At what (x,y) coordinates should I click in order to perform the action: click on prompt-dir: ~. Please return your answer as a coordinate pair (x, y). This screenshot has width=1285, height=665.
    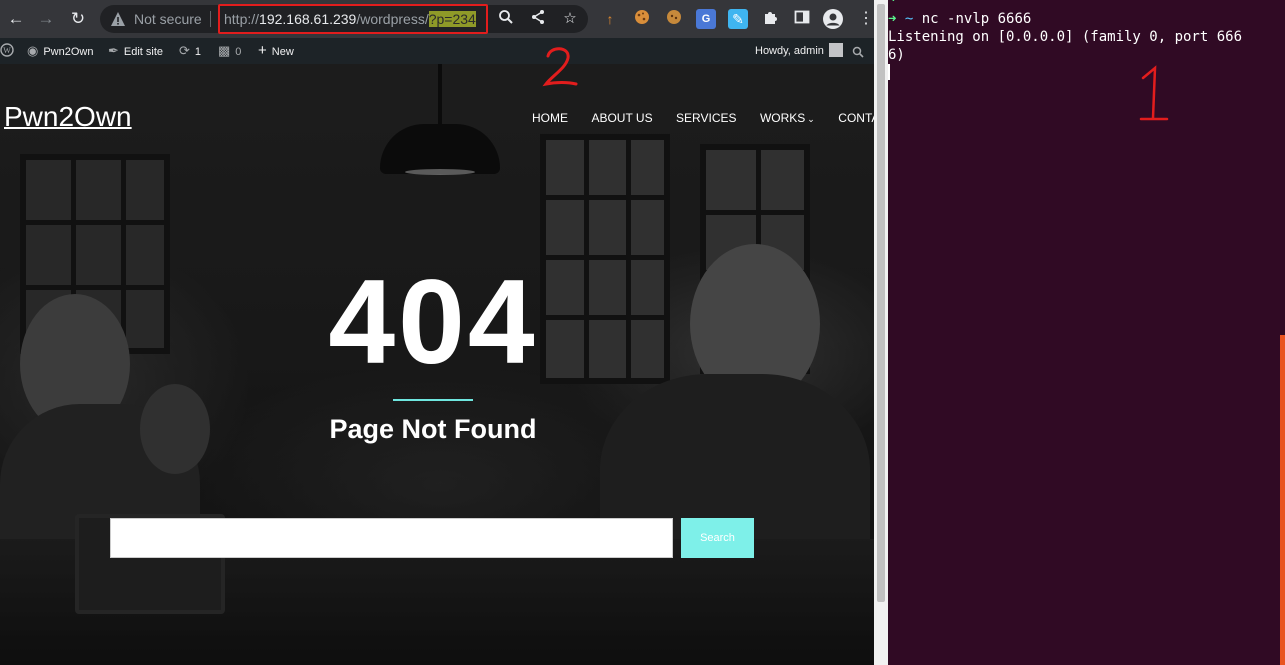
    Looking at the image, I should click on (909, 19).